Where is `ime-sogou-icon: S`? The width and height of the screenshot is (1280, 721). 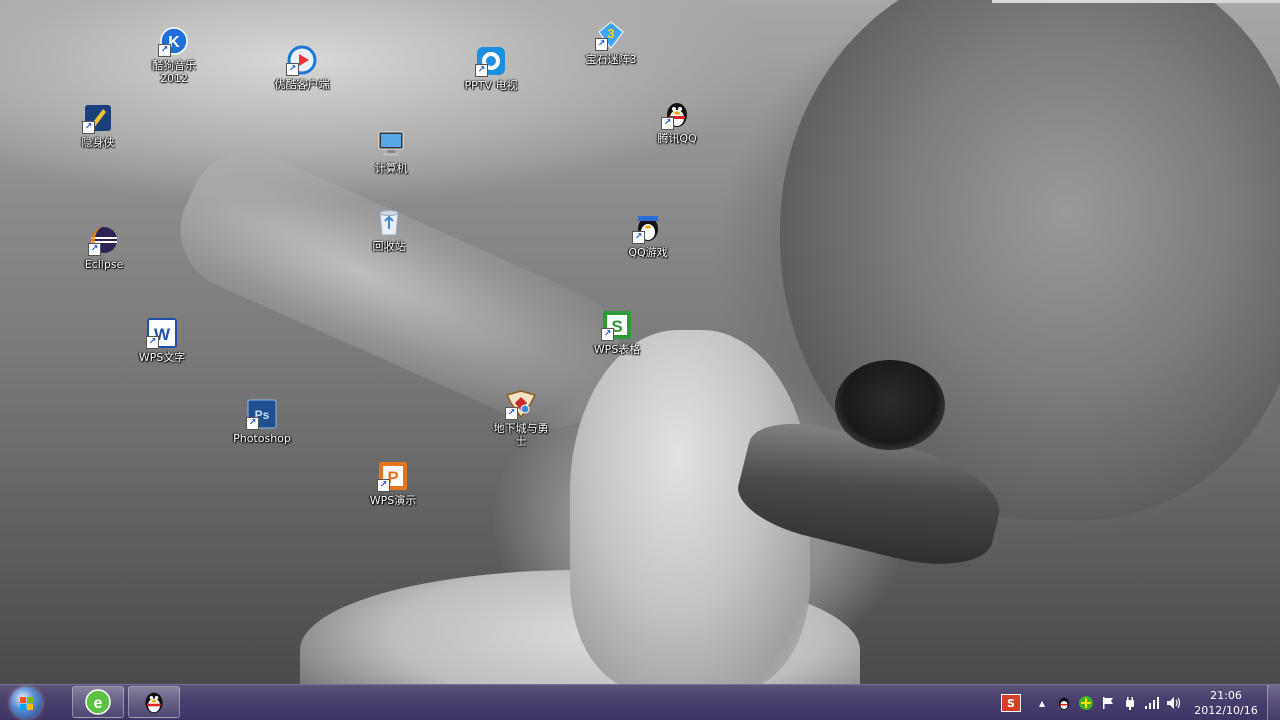 ime-sogou-icon: S is located at coordinates (1011, 703).